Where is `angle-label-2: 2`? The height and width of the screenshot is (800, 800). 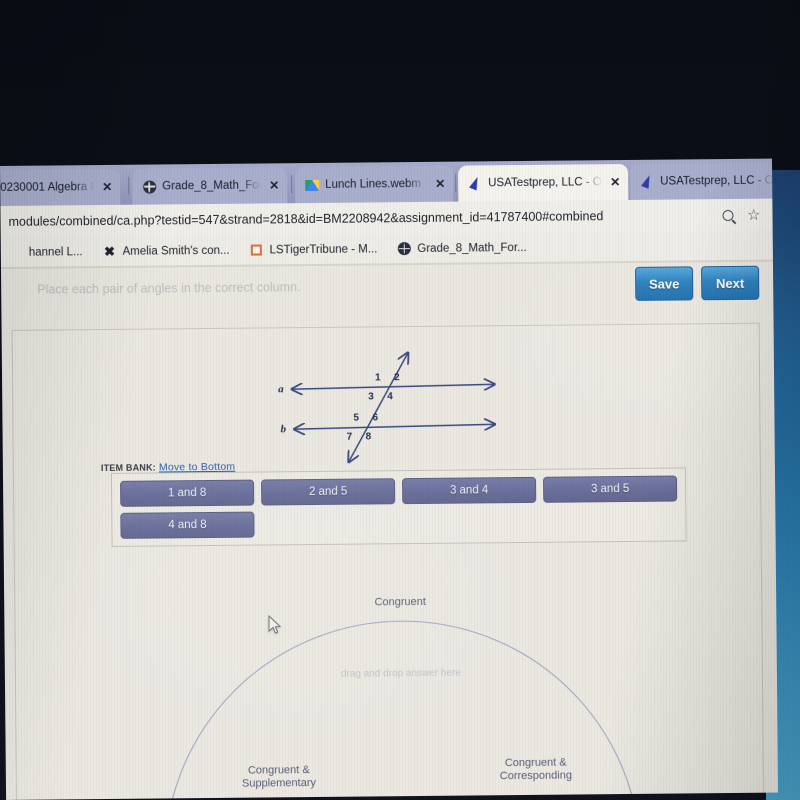
angle-label-2: 2 is located at coordinates (397, 377).